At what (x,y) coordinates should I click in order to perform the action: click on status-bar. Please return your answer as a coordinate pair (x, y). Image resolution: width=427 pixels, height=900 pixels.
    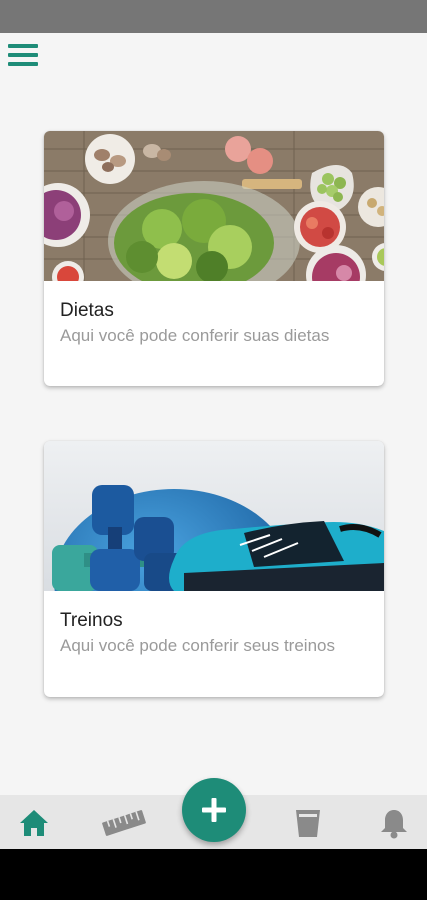
    Looking at the image, I should click on (213, 16).